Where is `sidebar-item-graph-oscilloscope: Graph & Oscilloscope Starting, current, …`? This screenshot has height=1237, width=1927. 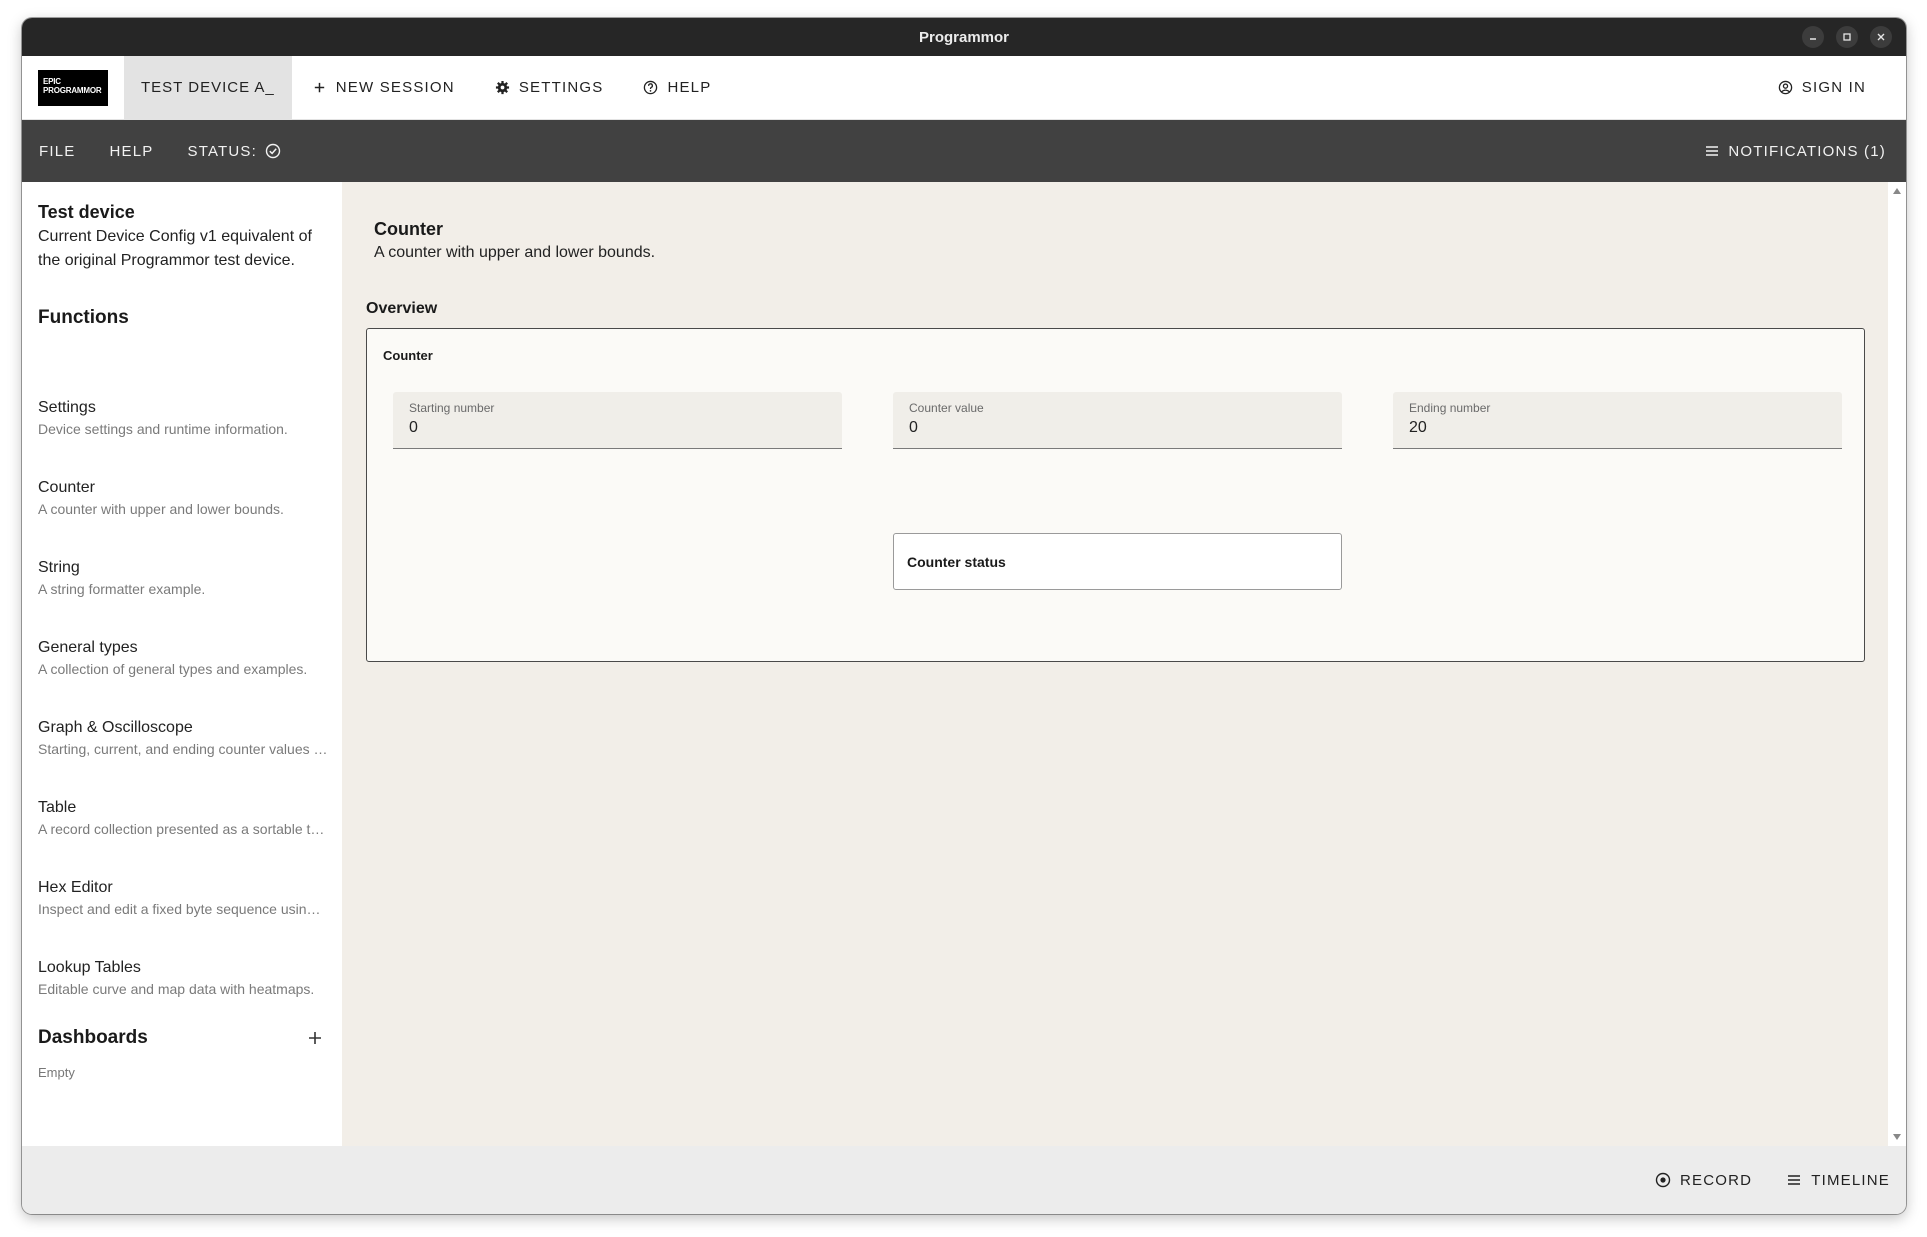
sidebar-item-graph-oscilloscope: Graph & Oscilloscope Starting, current, … is located at coordinates (183, 738).